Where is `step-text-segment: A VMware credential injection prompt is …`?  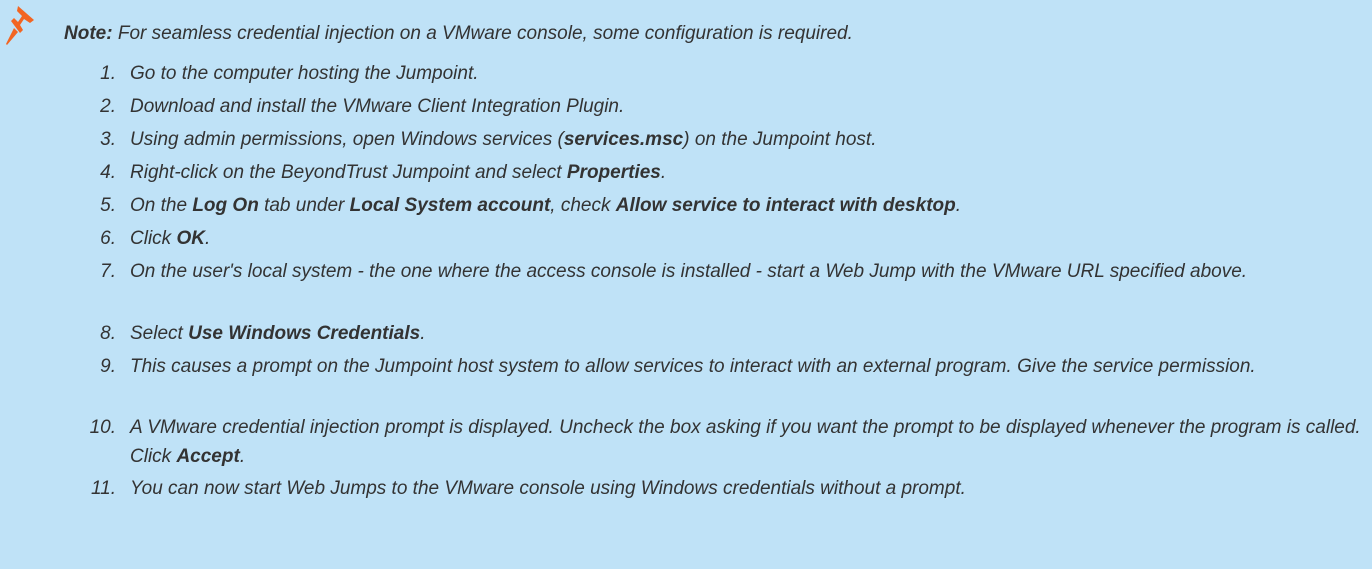 step-text-segment: A VMware credential injection prompt is … is located at coordinates (745, 442).